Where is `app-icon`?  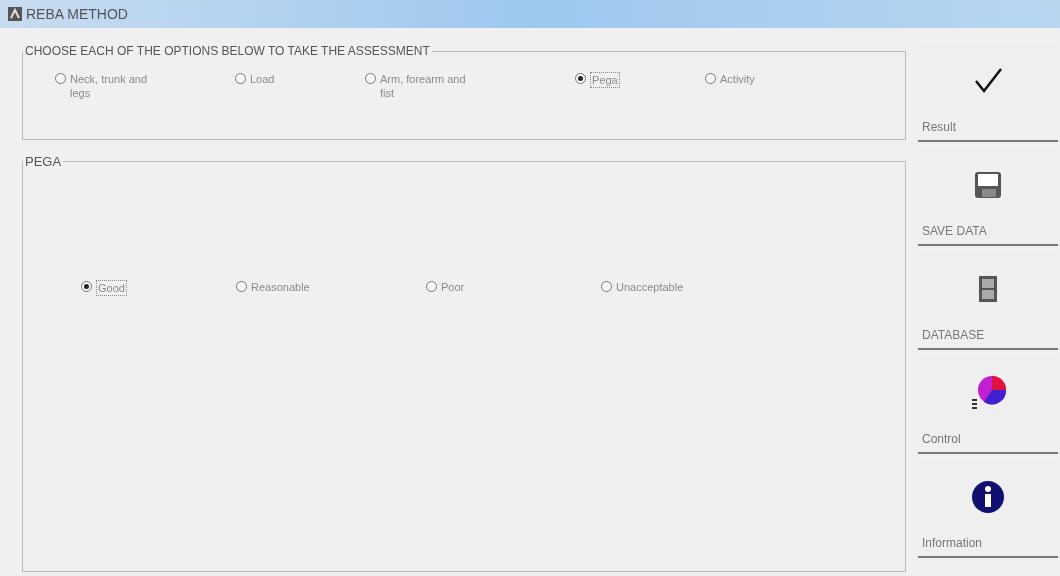 app-icon is located at coordinates (15, 14).